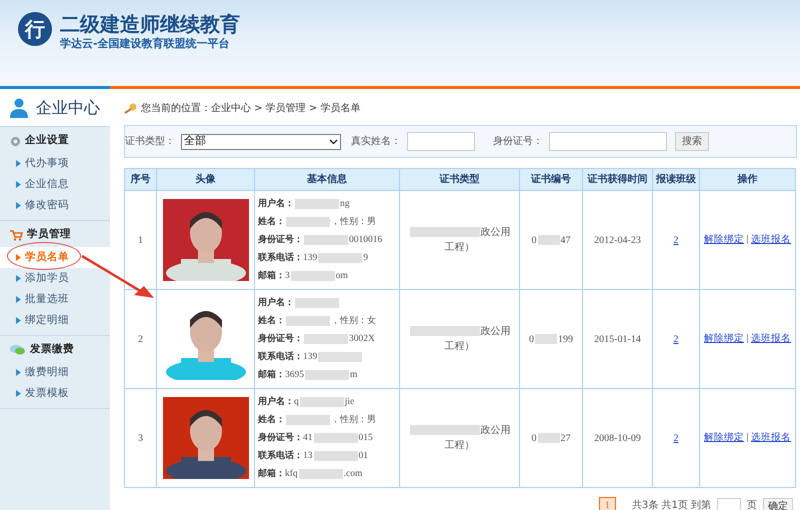 The height and width of the screenshot is (510, 800). Describe the element at coordinates (304, 204) in the screenshot. I see `info-line: 用户名： ng` at that location.